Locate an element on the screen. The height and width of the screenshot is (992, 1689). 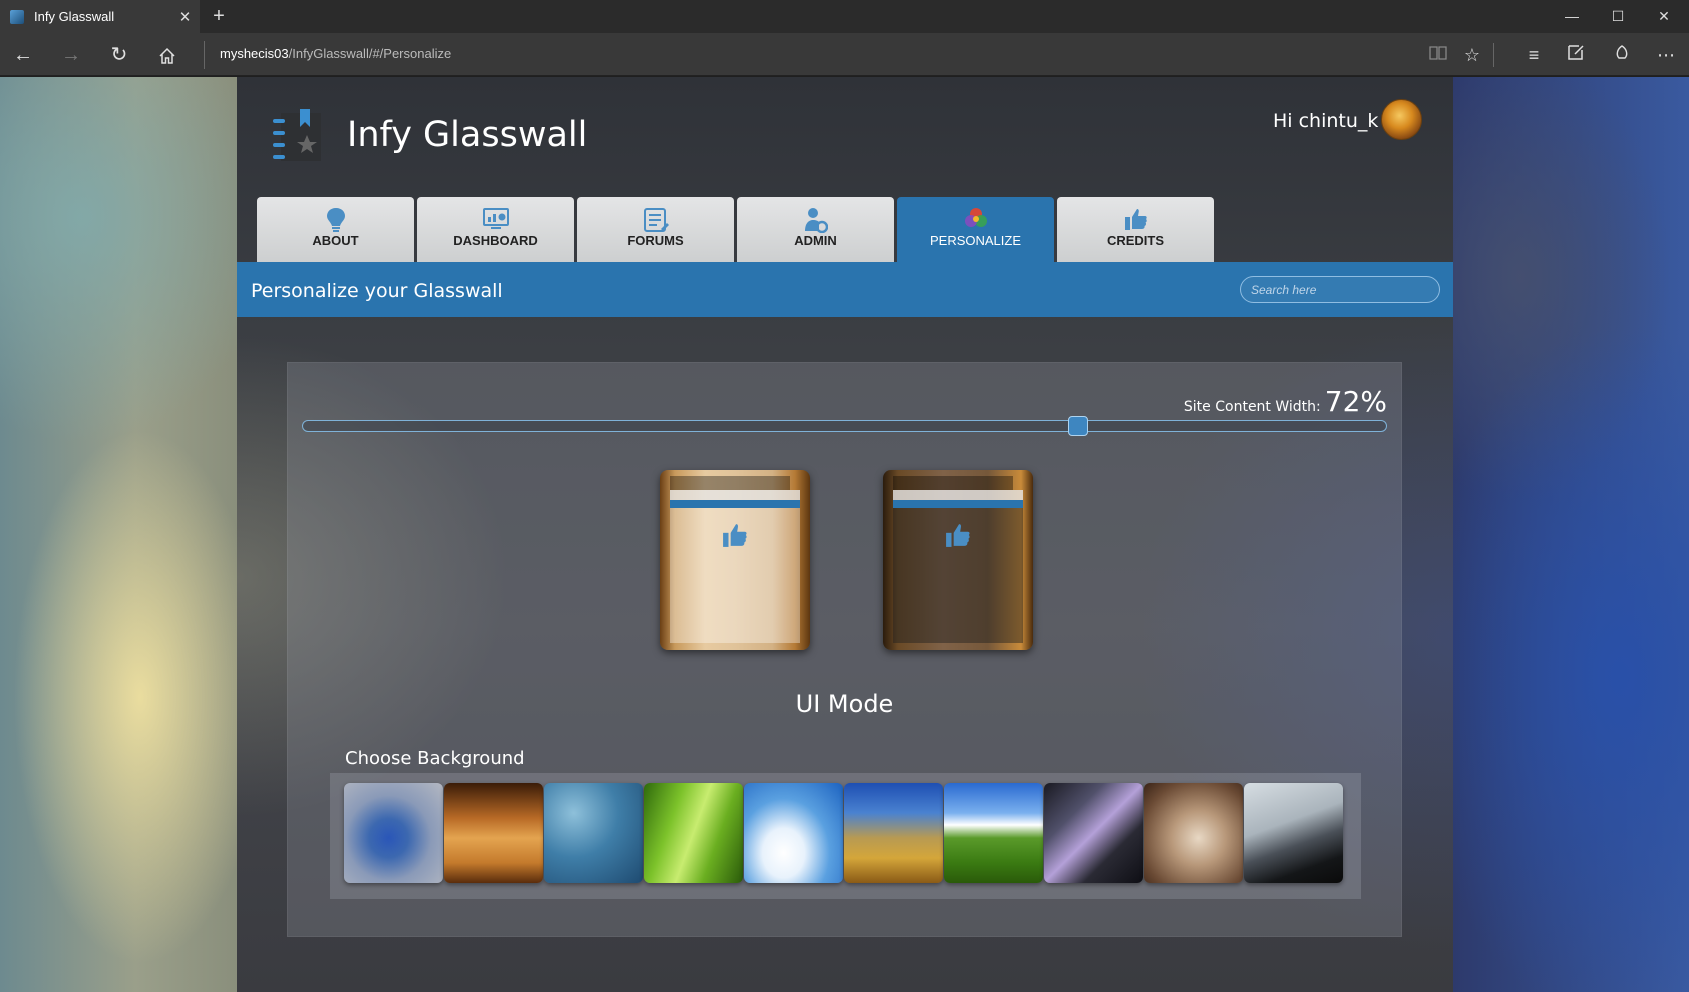
site-brand-title: Infy Glasswall is located at coordinates (467, 135).